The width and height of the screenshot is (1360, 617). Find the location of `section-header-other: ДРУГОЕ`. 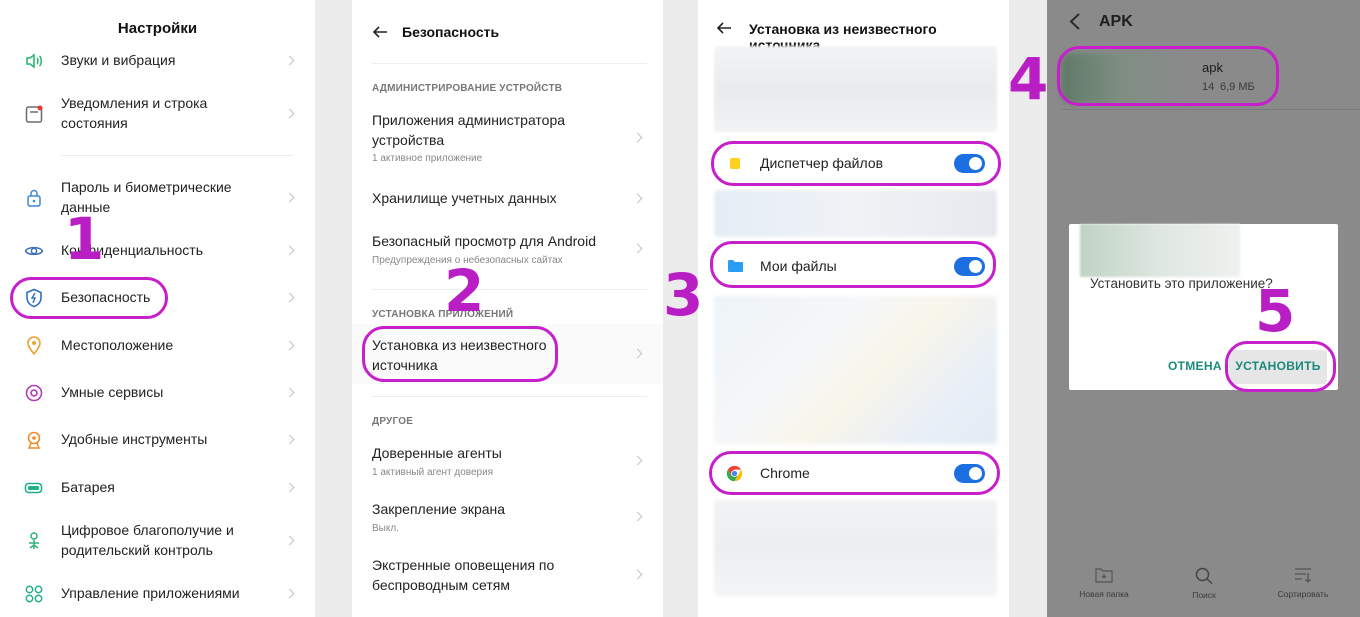

section-header-other: ДРУГОЕ is located at coordinates (393, 421).